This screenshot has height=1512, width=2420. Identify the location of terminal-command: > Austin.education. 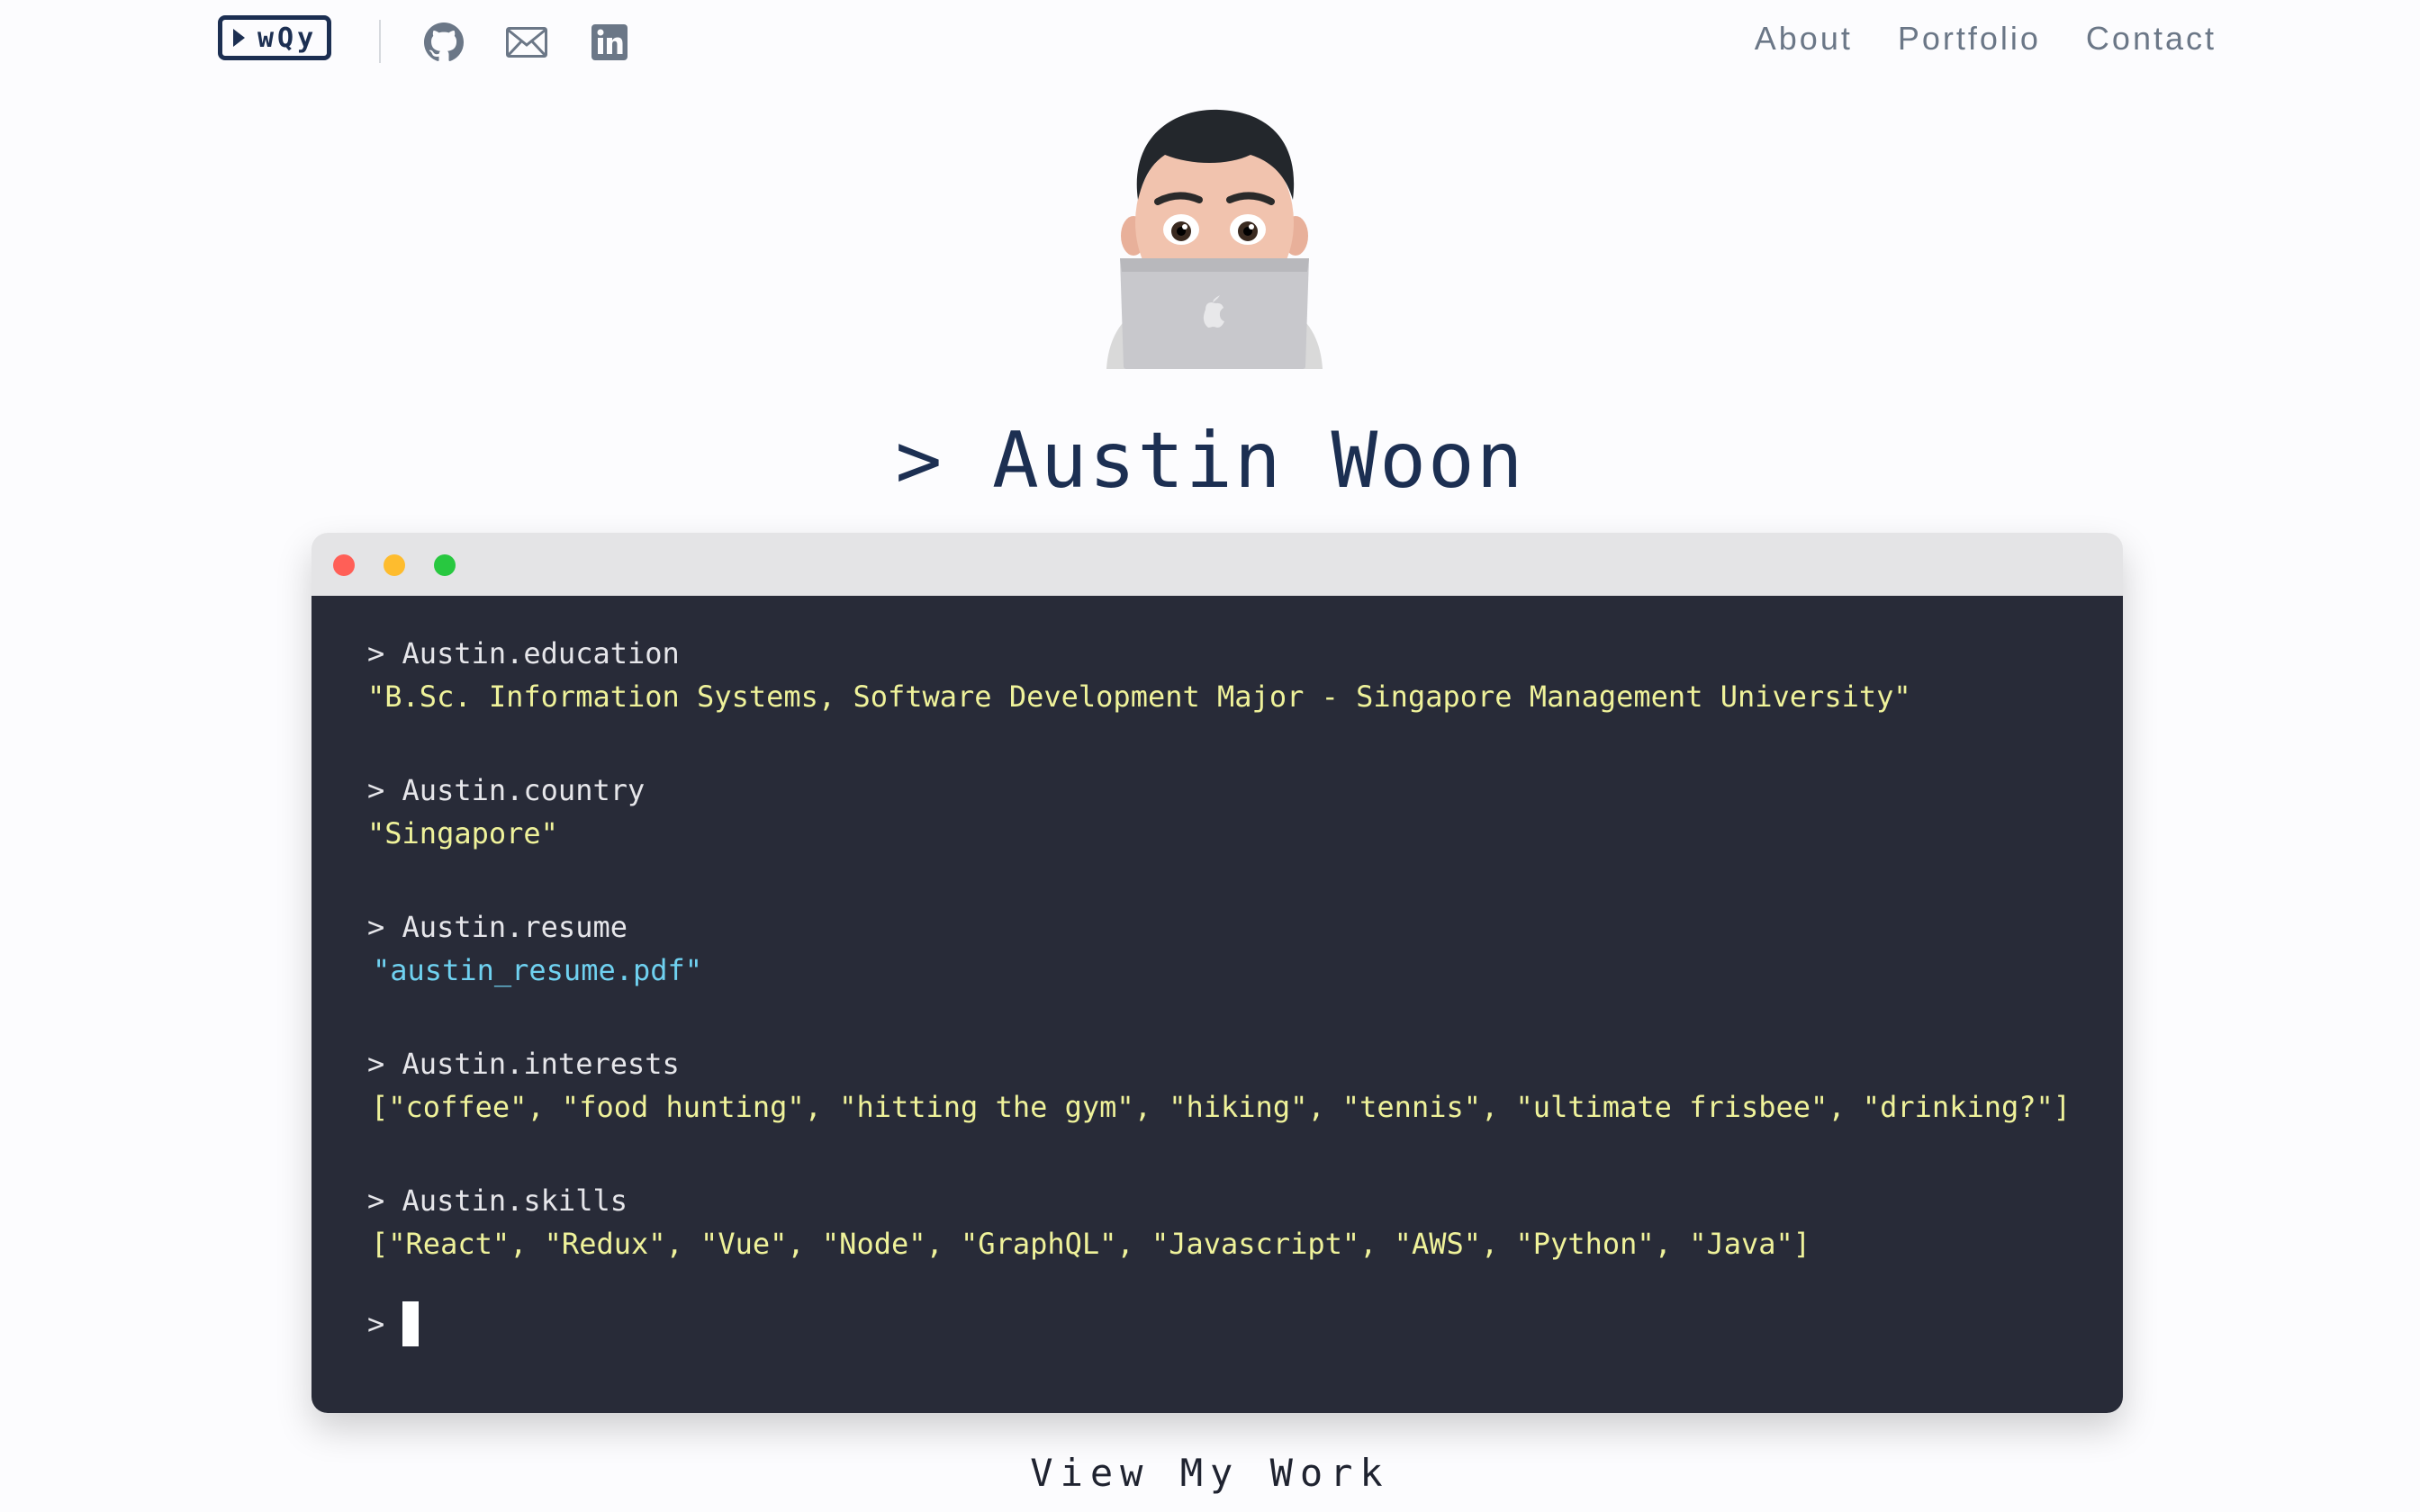
(523, 653).